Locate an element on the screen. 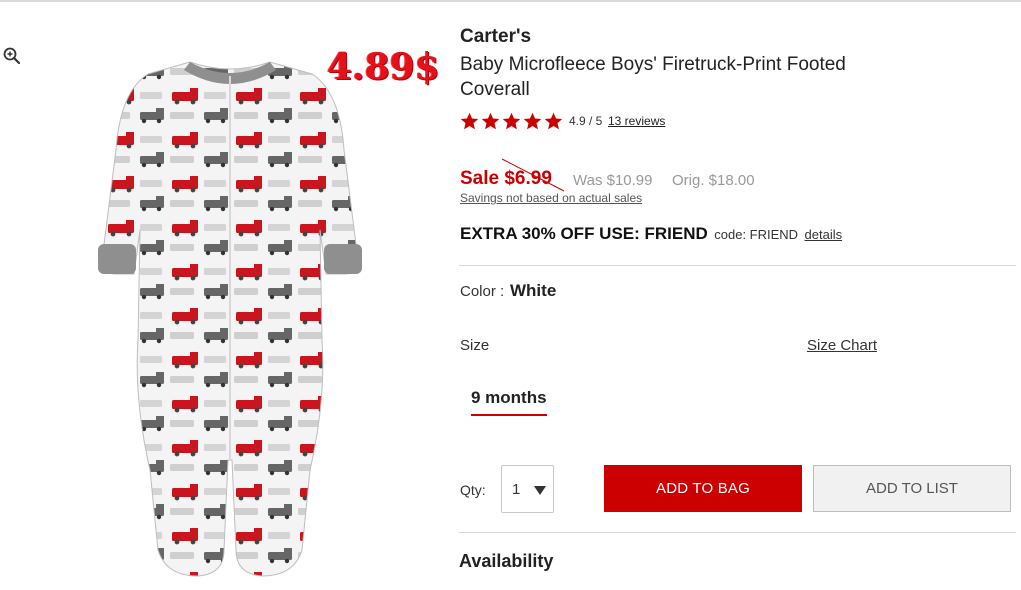  size-option-selected: 9 months is located at coordinates (509, 402).